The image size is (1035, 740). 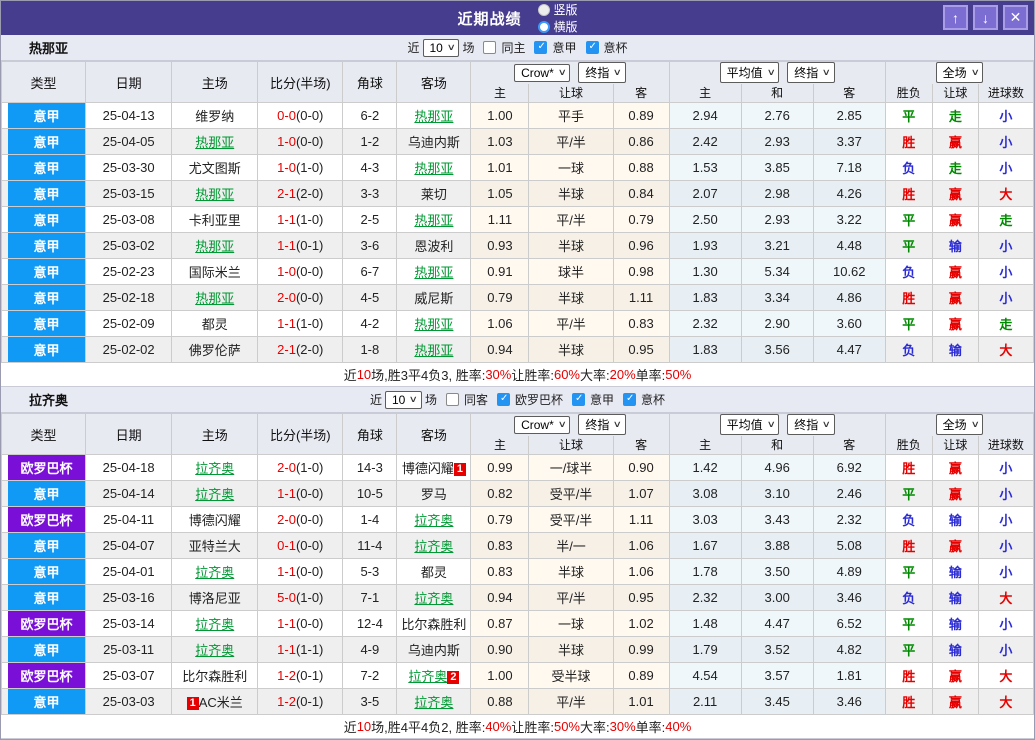 I want to click on summary-text: 场,胜4平4负2, 胜率:, so click(x=428, y=727).